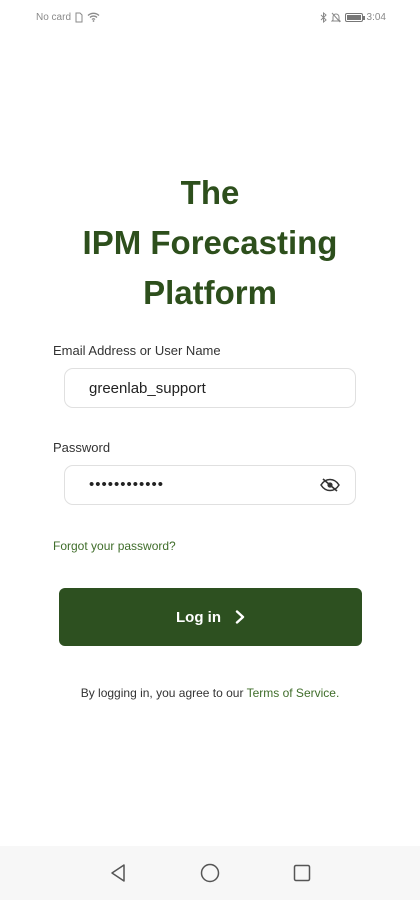 The height and width of the screenshot is (900, 420). Describe the element at coordinates (323, 17) in the screenshot. I see `bluetooth-icon` at that location.